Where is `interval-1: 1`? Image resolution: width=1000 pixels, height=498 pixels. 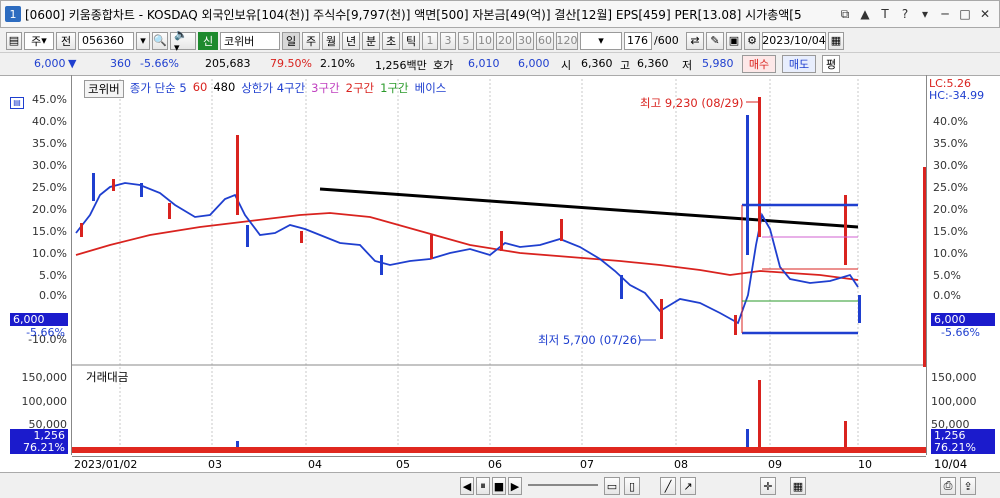 interval-1: 1 is located at coordinates (430, 40).